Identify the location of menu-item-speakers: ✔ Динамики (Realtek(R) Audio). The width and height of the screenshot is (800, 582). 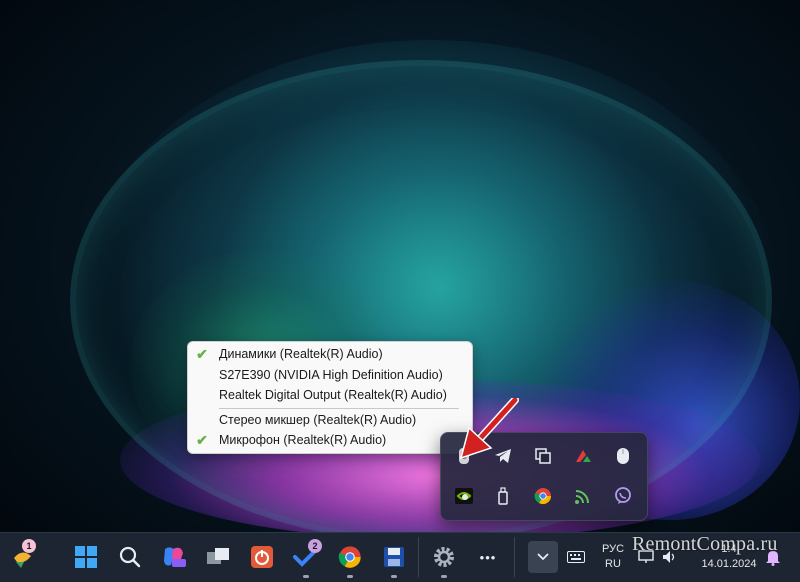
(330, 354).